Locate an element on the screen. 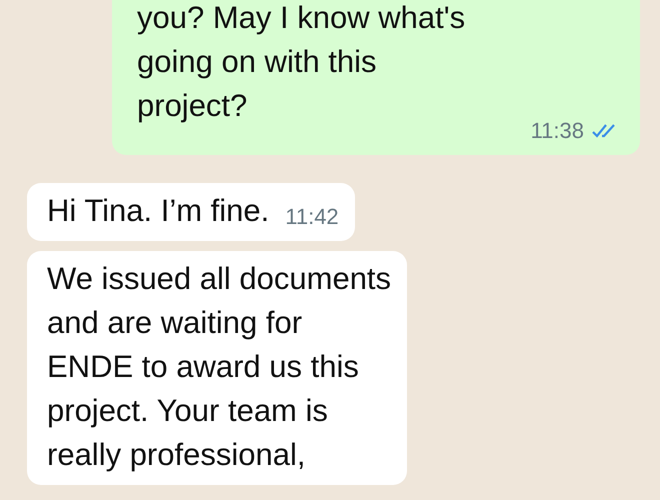  message-text: project. Your team is is located at coordinates (188, 411).